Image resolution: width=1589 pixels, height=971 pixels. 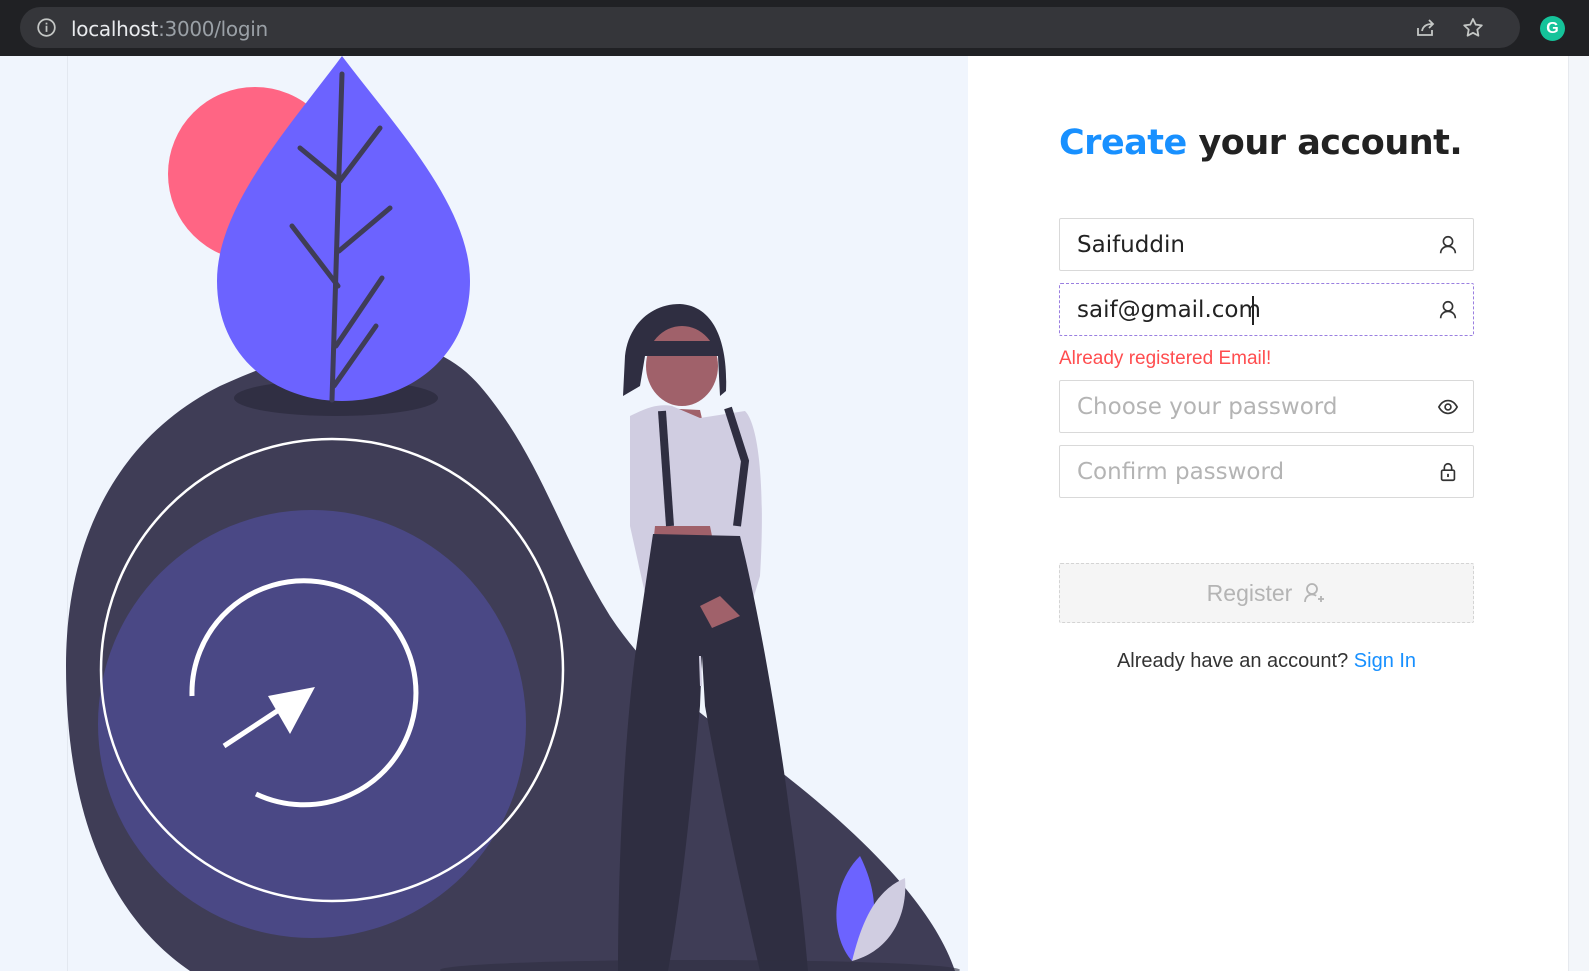 What do you see at coordinates (1232, 661) in the screenshot?
I see `signin-prompt-text: Already have an account?` at bounding box center [1232, 661].